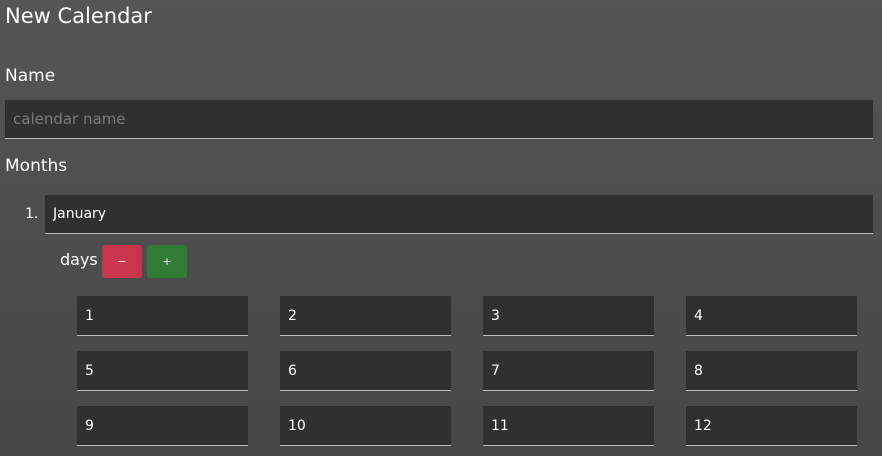 The width and height of the screenshot is (882, 456). I want to click on calendar-name-input, so click(439, 119).